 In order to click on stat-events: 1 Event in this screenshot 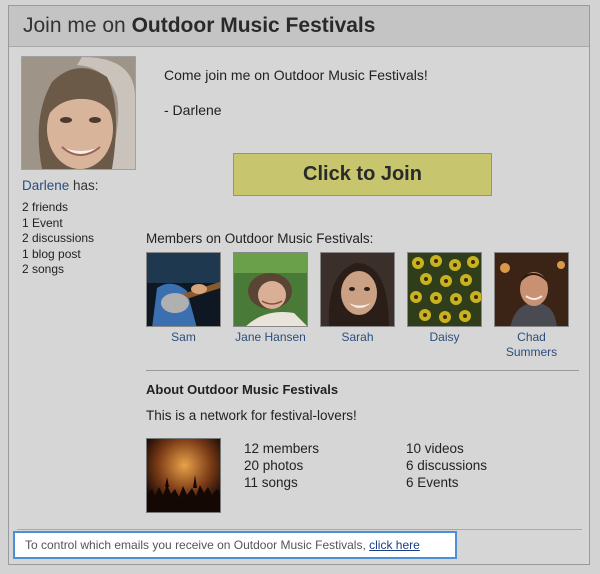, I will do `click(42, 222)`.